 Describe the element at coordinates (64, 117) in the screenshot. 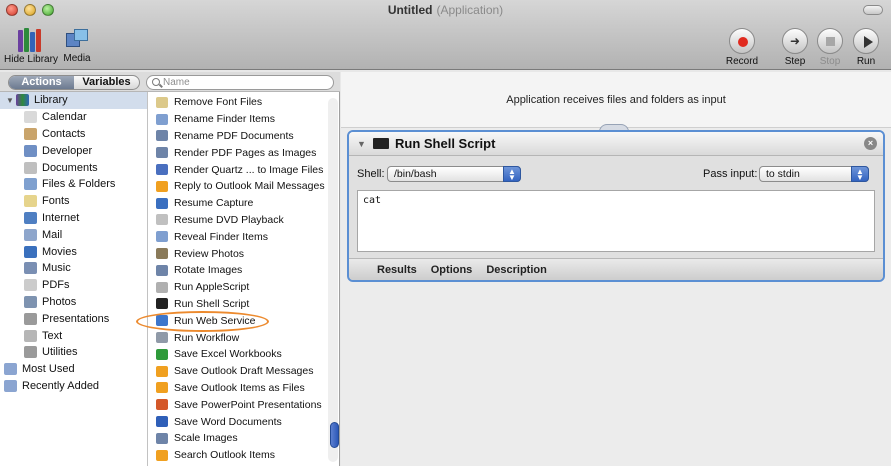

I see `sidebar-item-label: Calendar` at that location.